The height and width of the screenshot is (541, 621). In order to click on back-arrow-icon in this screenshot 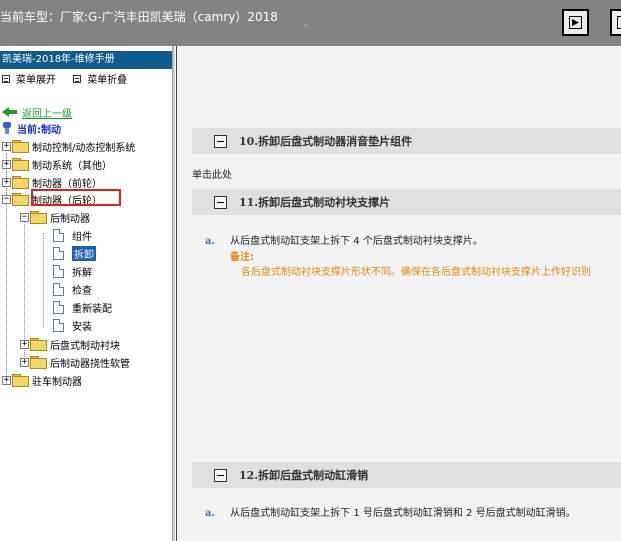, I will do `click(10, 112)`.